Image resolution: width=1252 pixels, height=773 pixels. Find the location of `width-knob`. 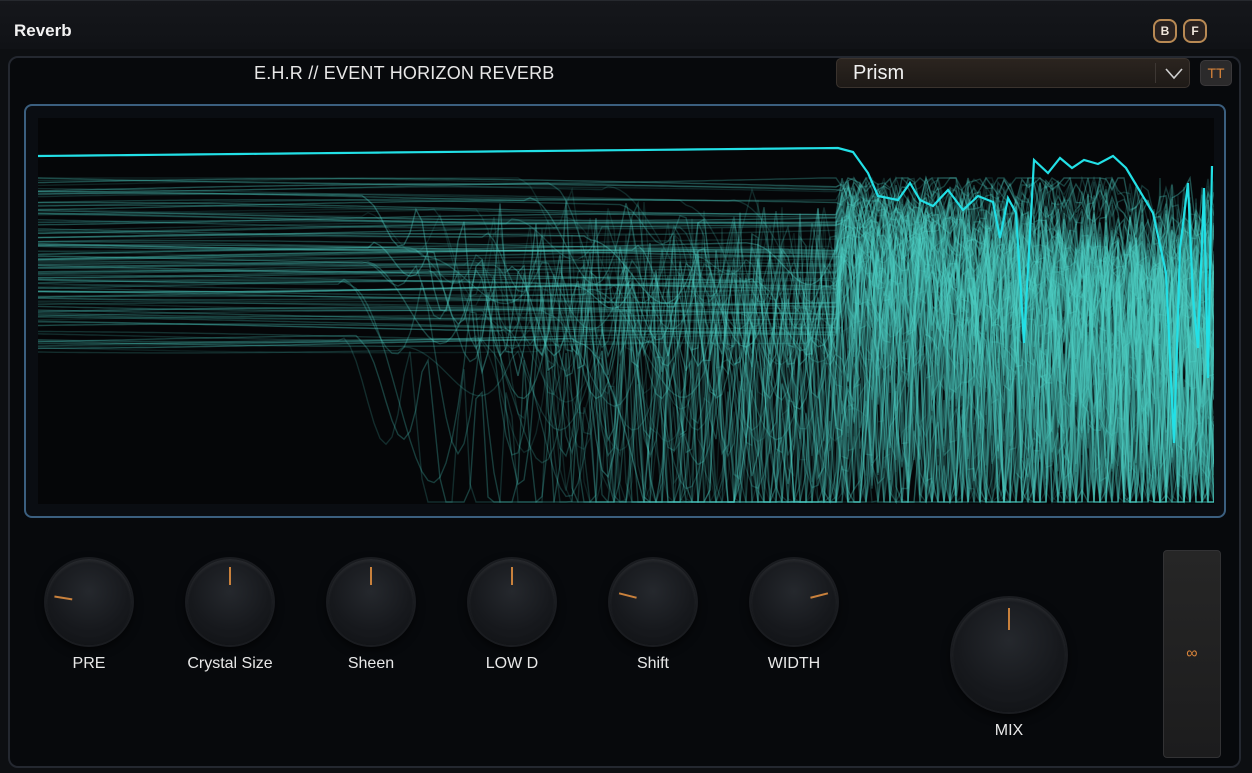

width-knob is located at coordinates (794, 602).